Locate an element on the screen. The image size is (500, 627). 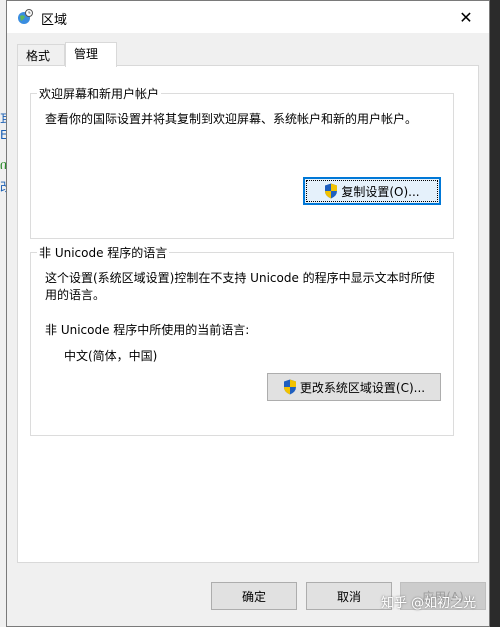
unicode-description-line1: 这个设置(系统区域设置)控制在不支持 Unicode 的程序中显示文本时所使 is located at coordinates (240, 278).